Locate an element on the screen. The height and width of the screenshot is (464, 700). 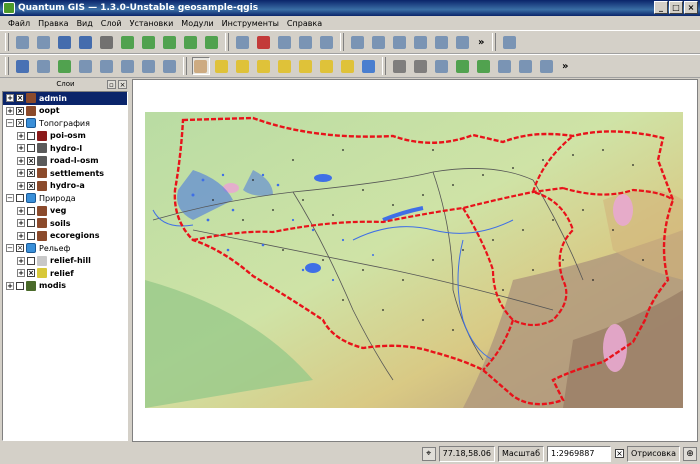
menu-tools: Инструменты is located at coordinates (250, 23).